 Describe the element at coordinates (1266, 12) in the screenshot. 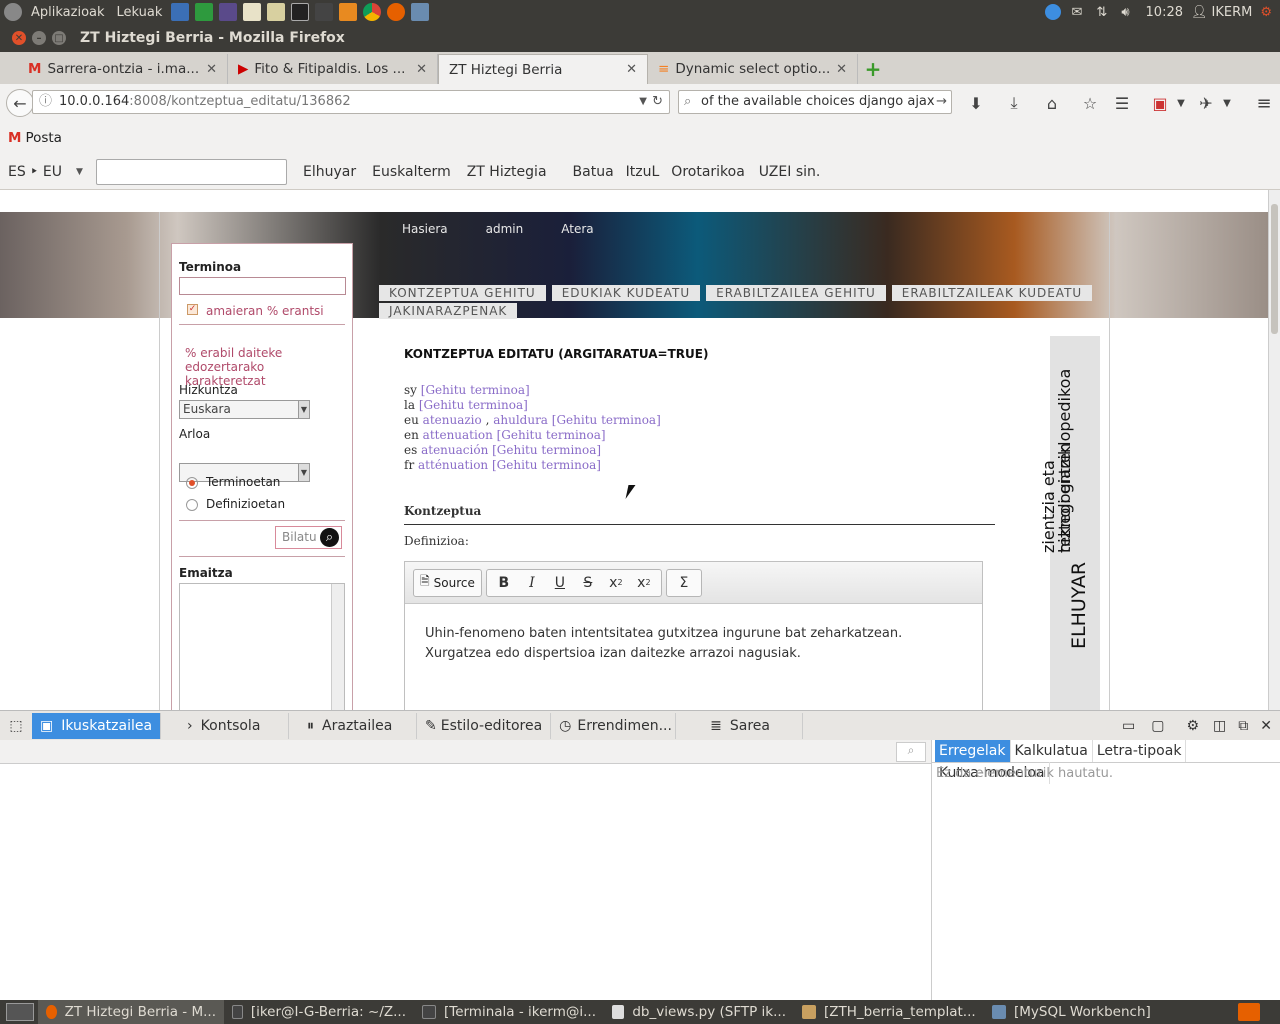

I see `power-icon: ⚙` at that location.